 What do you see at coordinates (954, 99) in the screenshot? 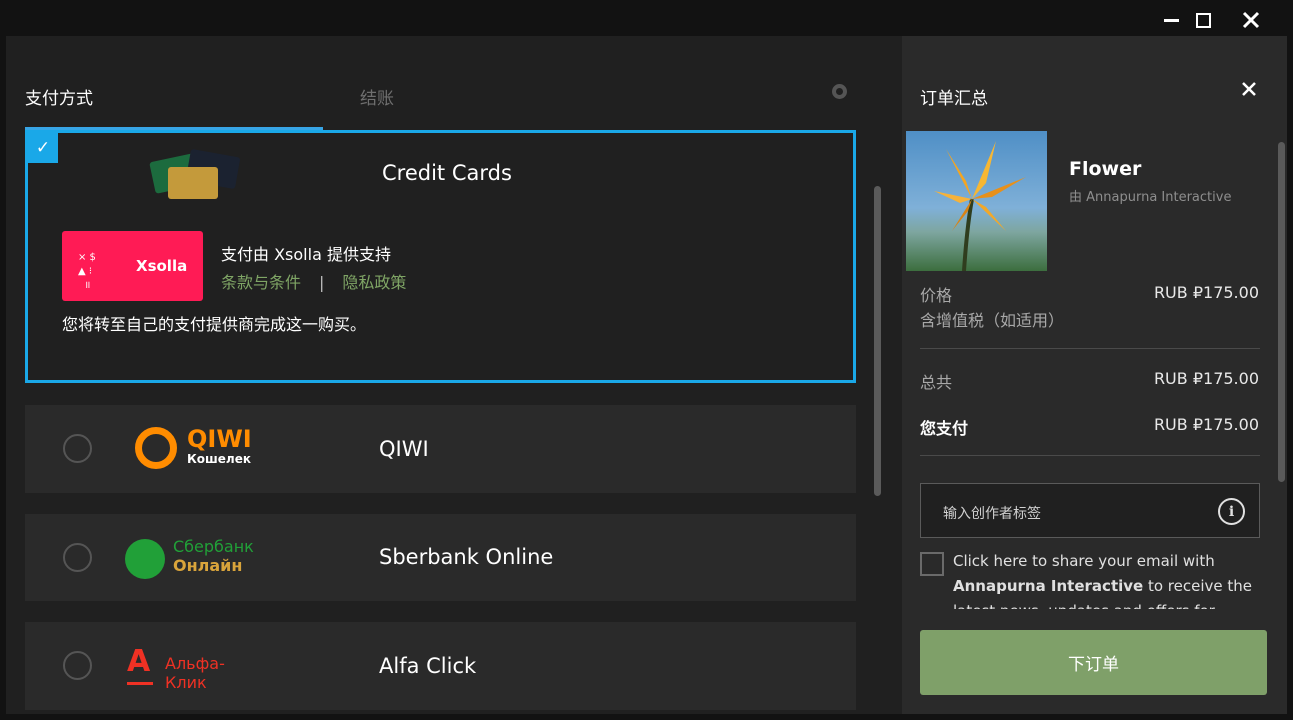
I see `order-summary-title: 订单汇总` at bounding box center [954, 99].